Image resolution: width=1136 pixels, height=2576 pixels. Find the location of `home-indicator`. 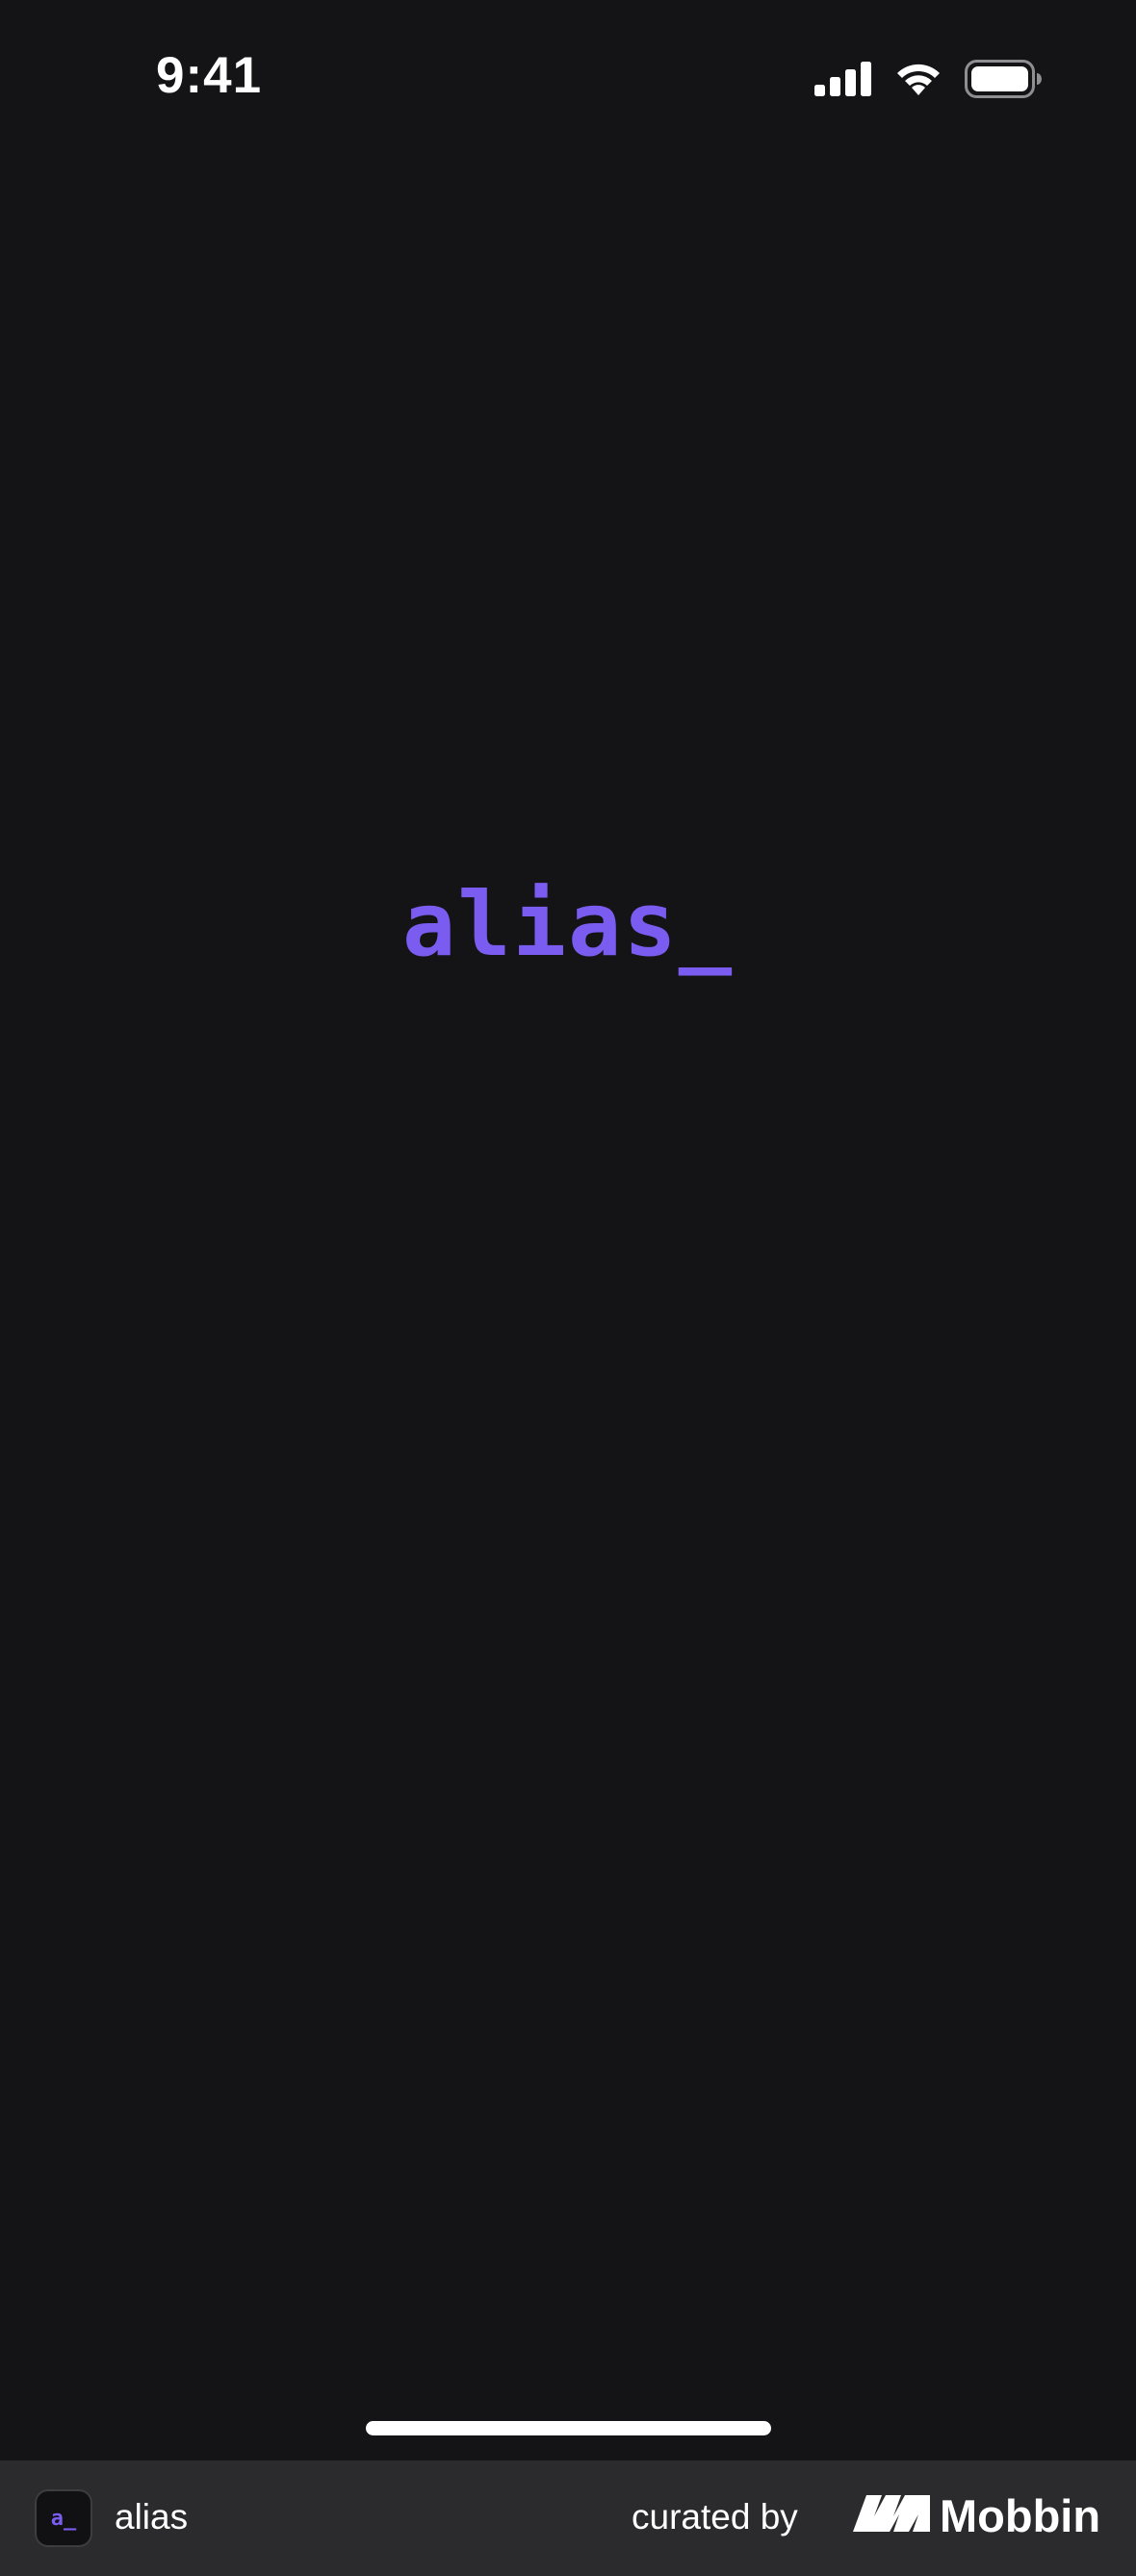

home-indicator is located at coordinates (568, 2428).